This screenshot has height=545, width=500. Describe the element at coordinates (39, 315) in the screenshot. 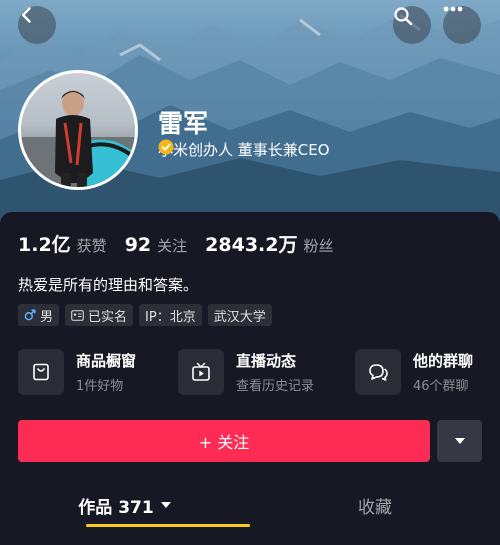

I see `tag-gender: 男` at that location.